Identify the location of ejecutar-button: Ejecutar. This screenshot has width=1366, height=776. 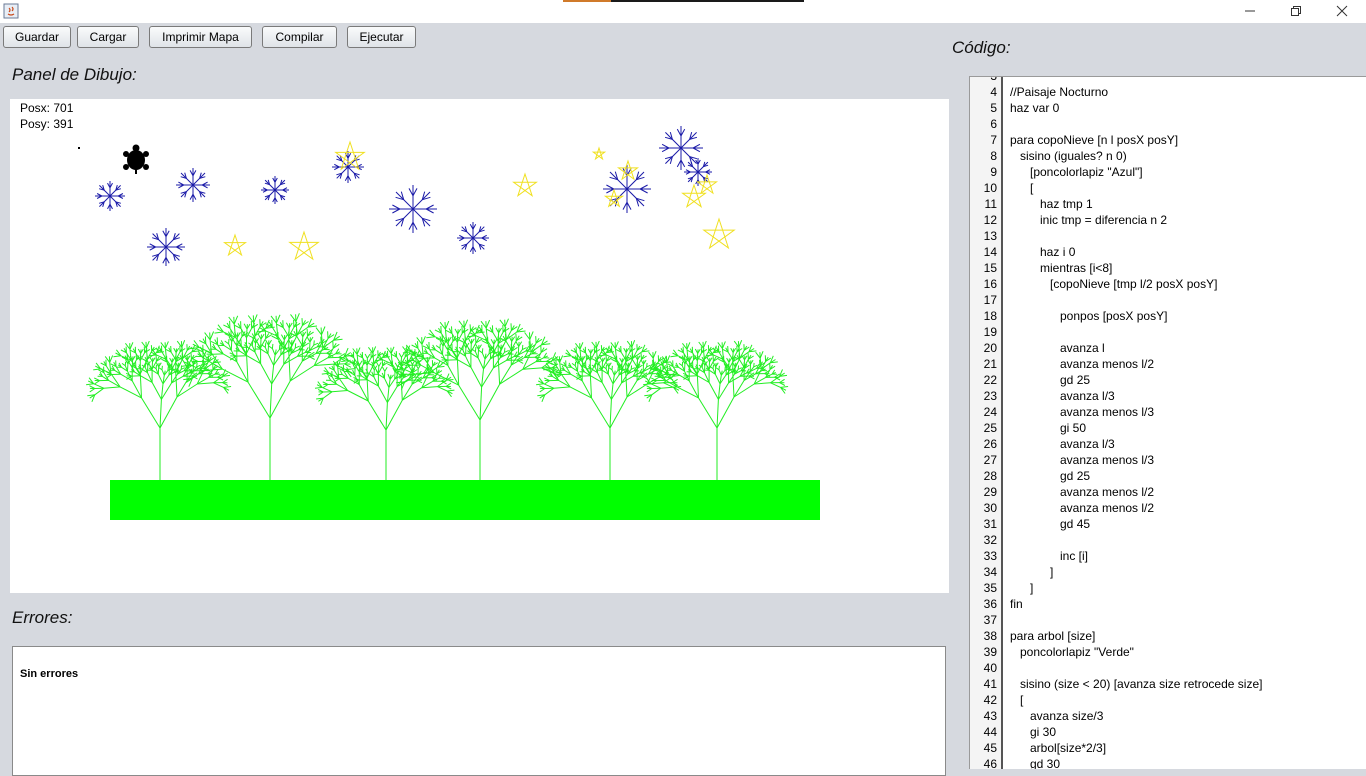
(381, 37).